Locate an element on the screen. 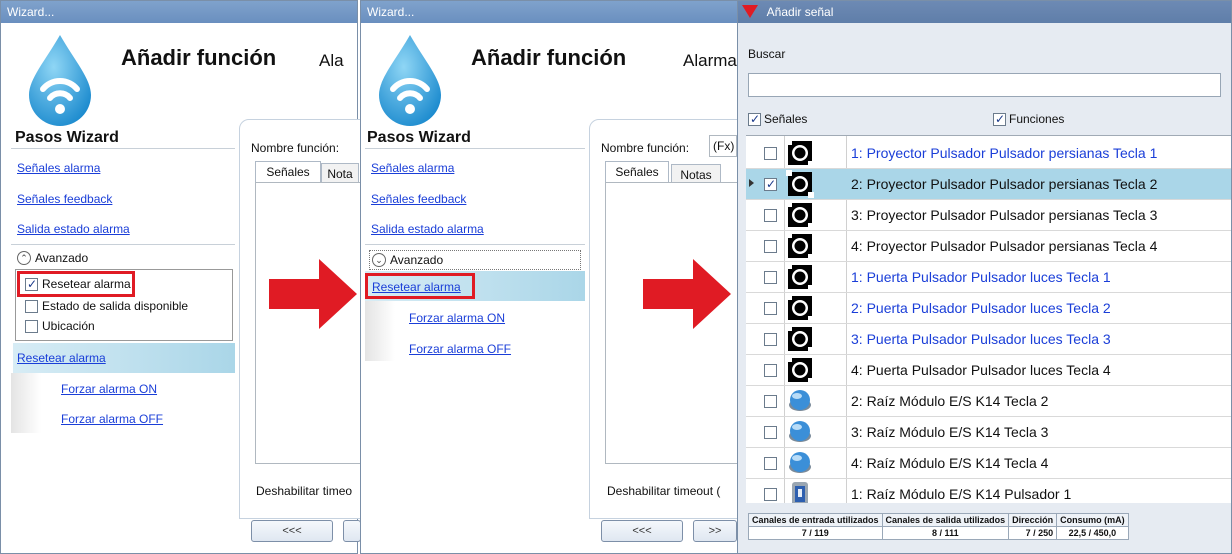  row-pointer-icon is located at coordinates (751, 183).